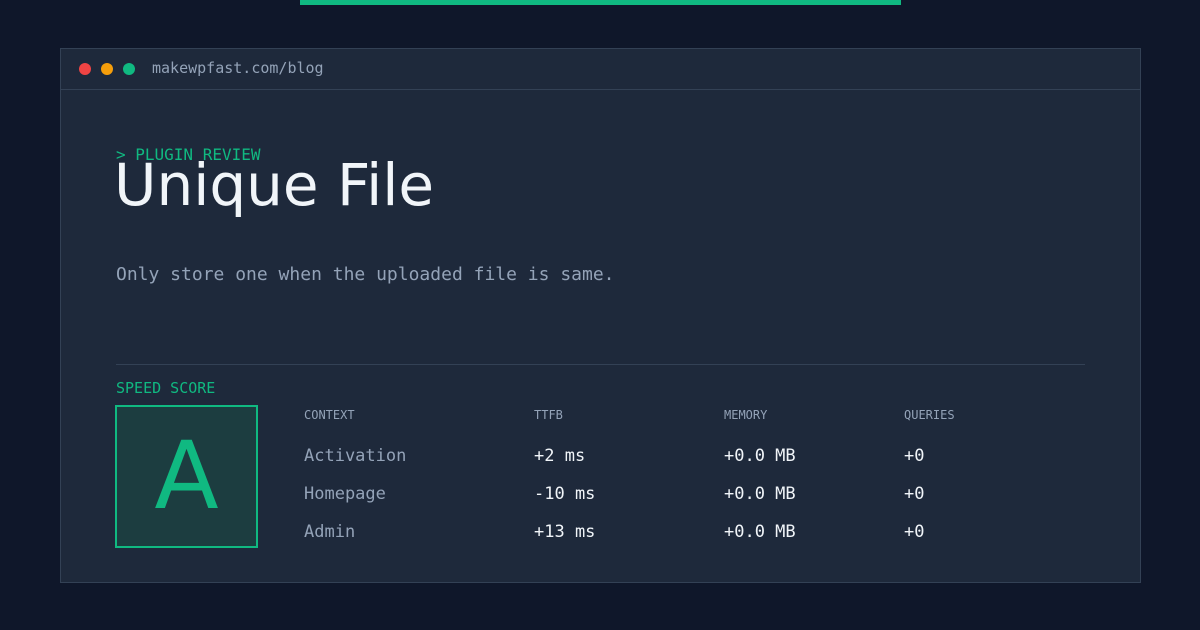  What do you see at coordinates (548, 415) in the screenshot?
I see `column-header-ttfb: TTFB` at bounding box center [548, 415].